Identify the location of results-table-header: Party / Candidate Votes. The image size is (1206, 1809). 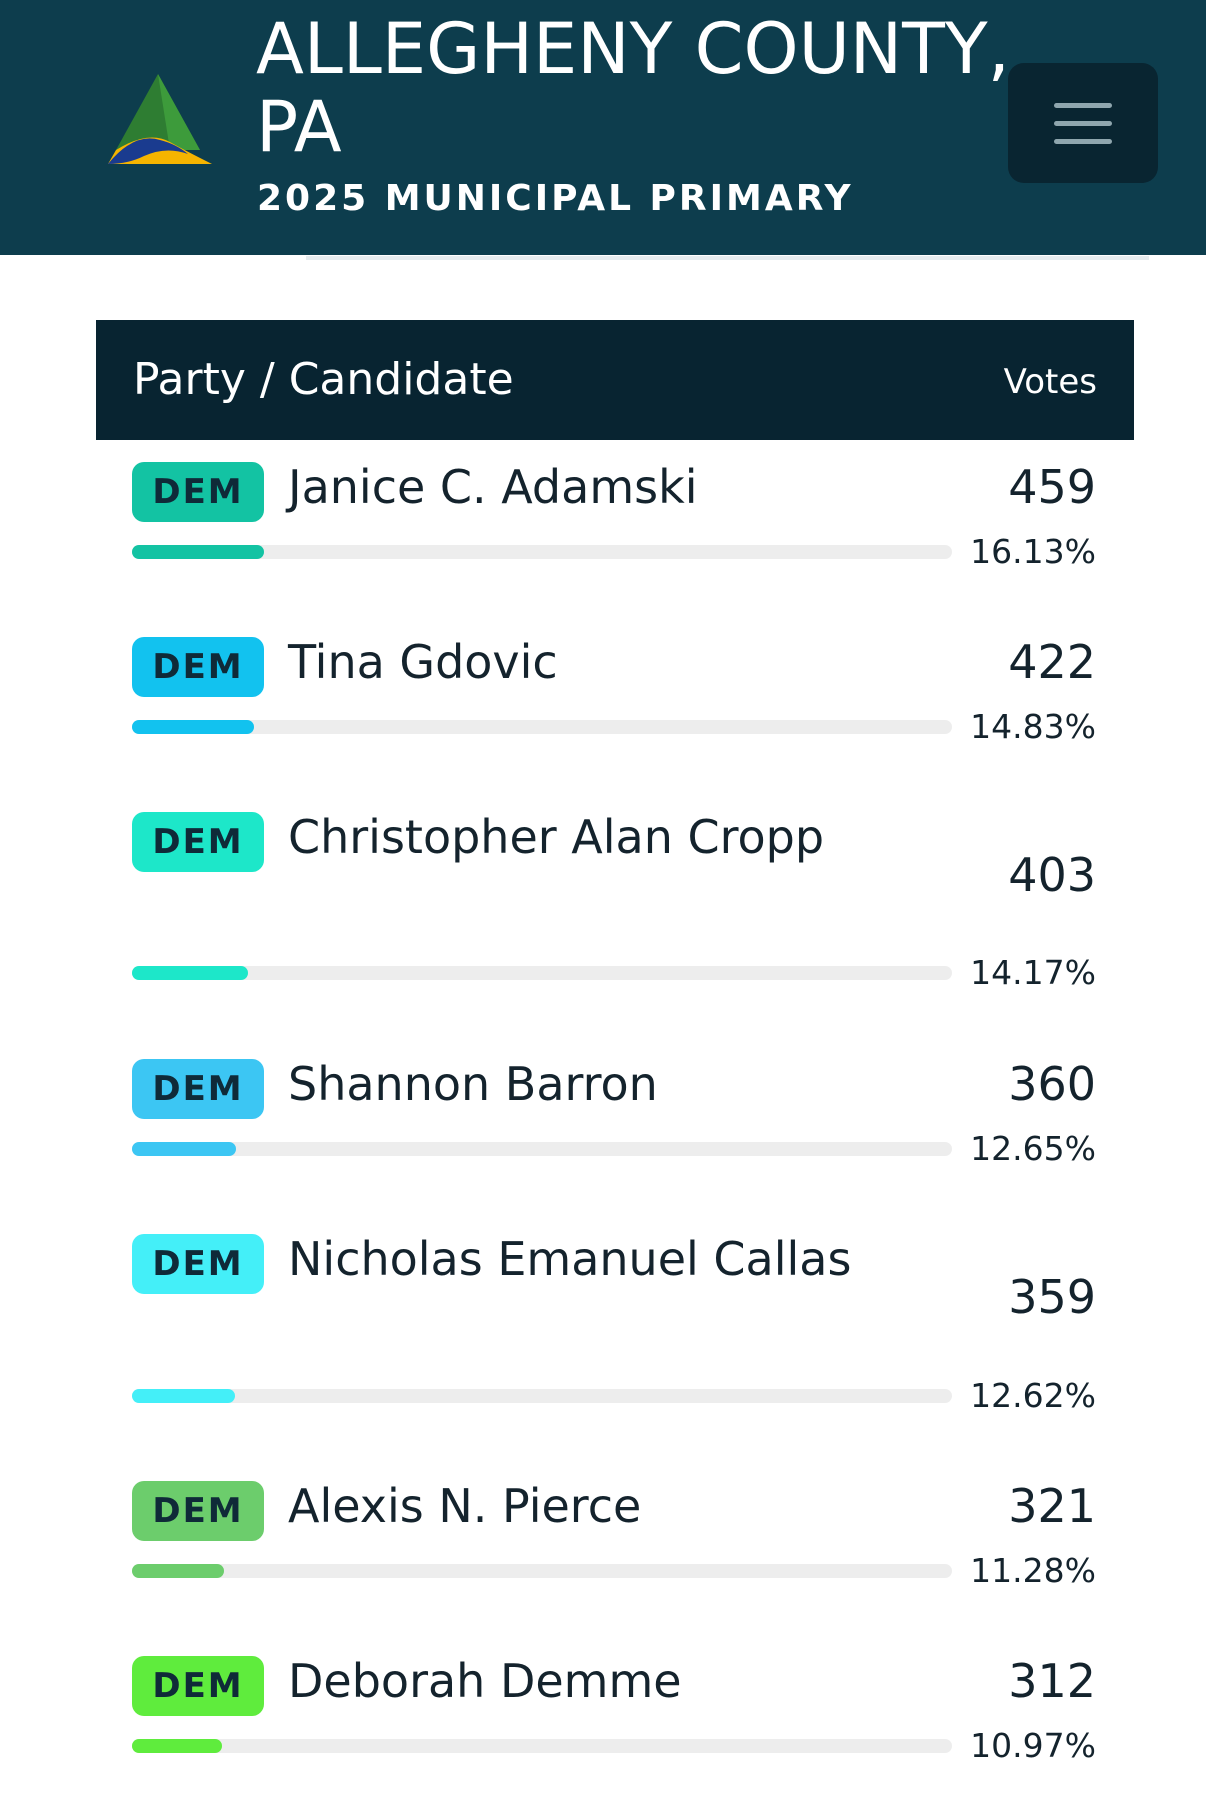
(615, 380).